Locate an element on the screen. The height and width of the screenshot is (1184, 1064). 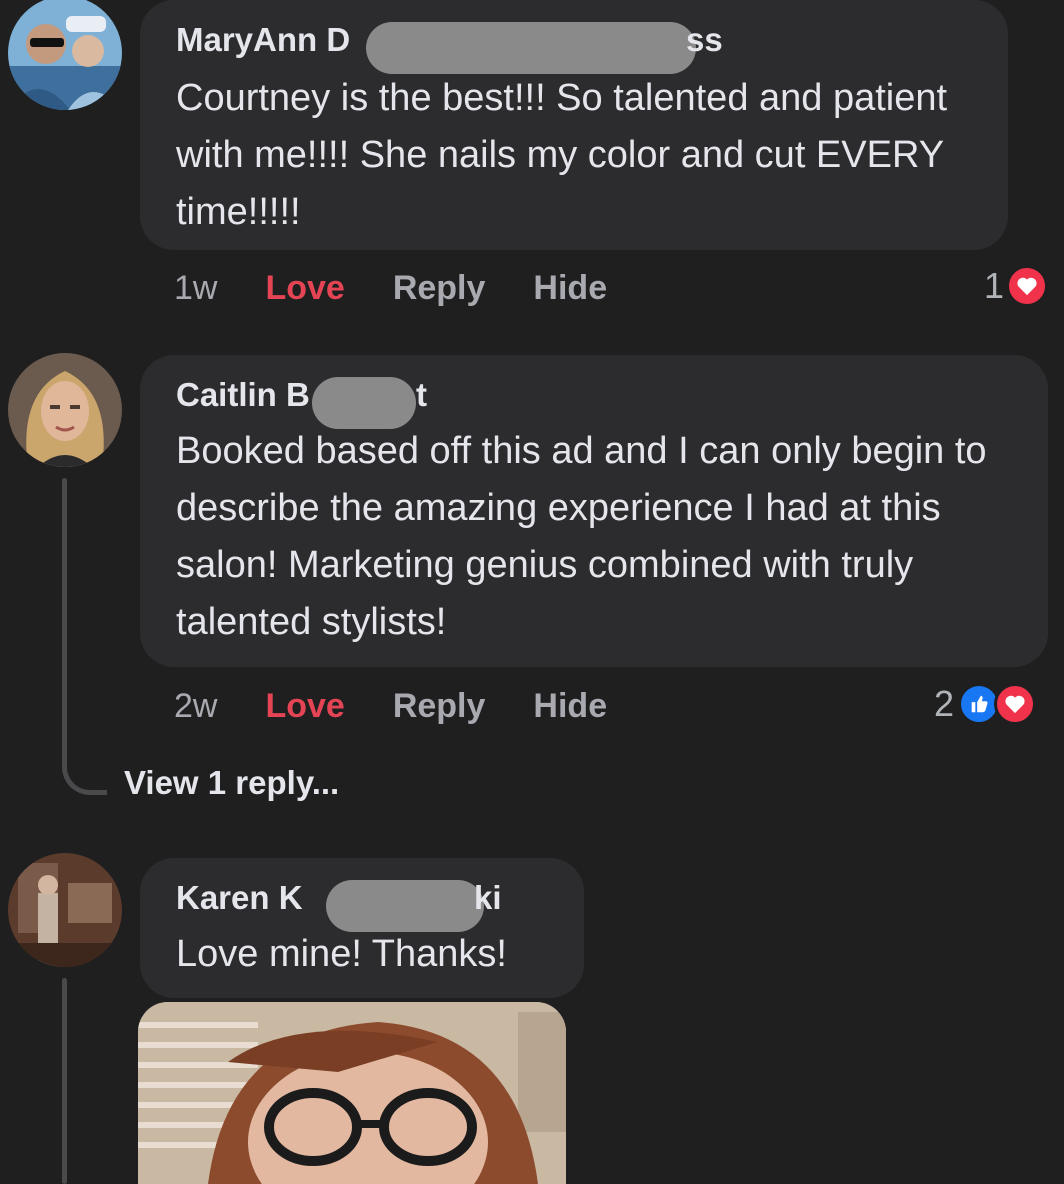
reaction-count: 2 is located at coordinates (944, 703).